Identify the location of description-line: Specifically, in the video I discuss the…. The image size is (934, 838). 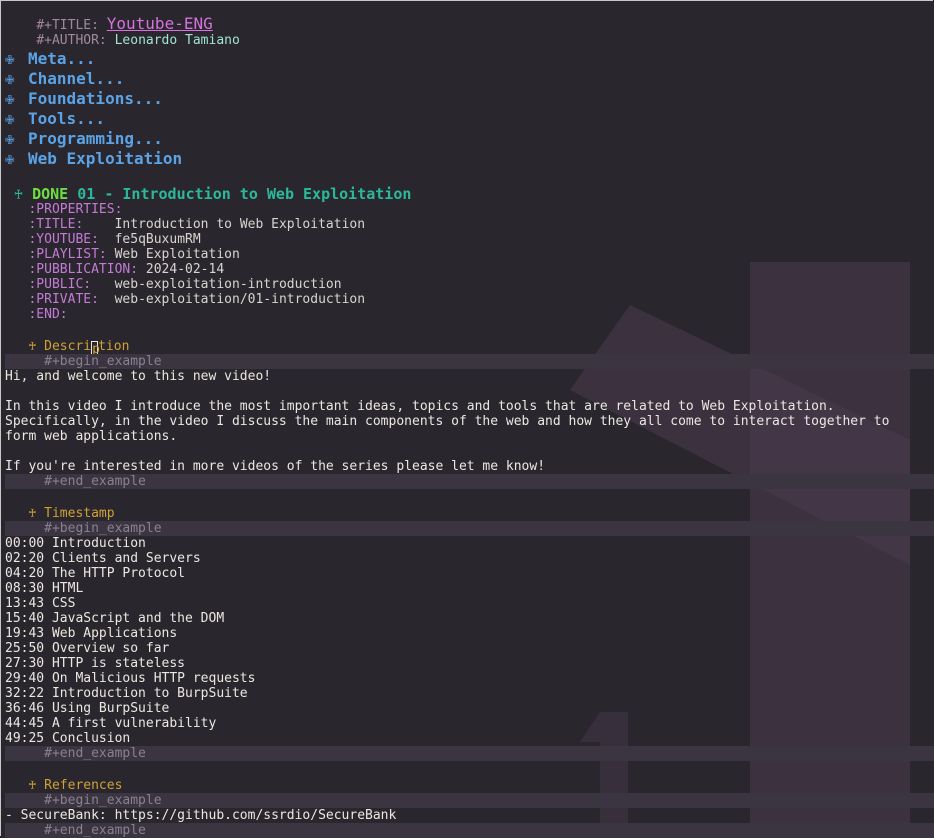
(447, 421).